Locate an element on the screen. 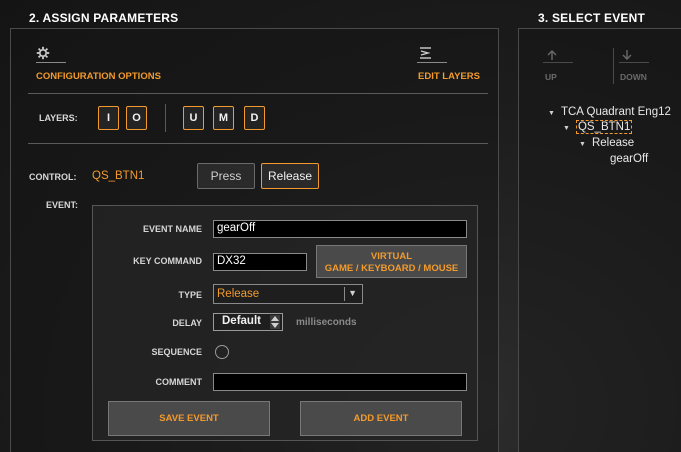 The image size is (681, 452). control-label: CONTROL: is located at coordinates (53, 177).